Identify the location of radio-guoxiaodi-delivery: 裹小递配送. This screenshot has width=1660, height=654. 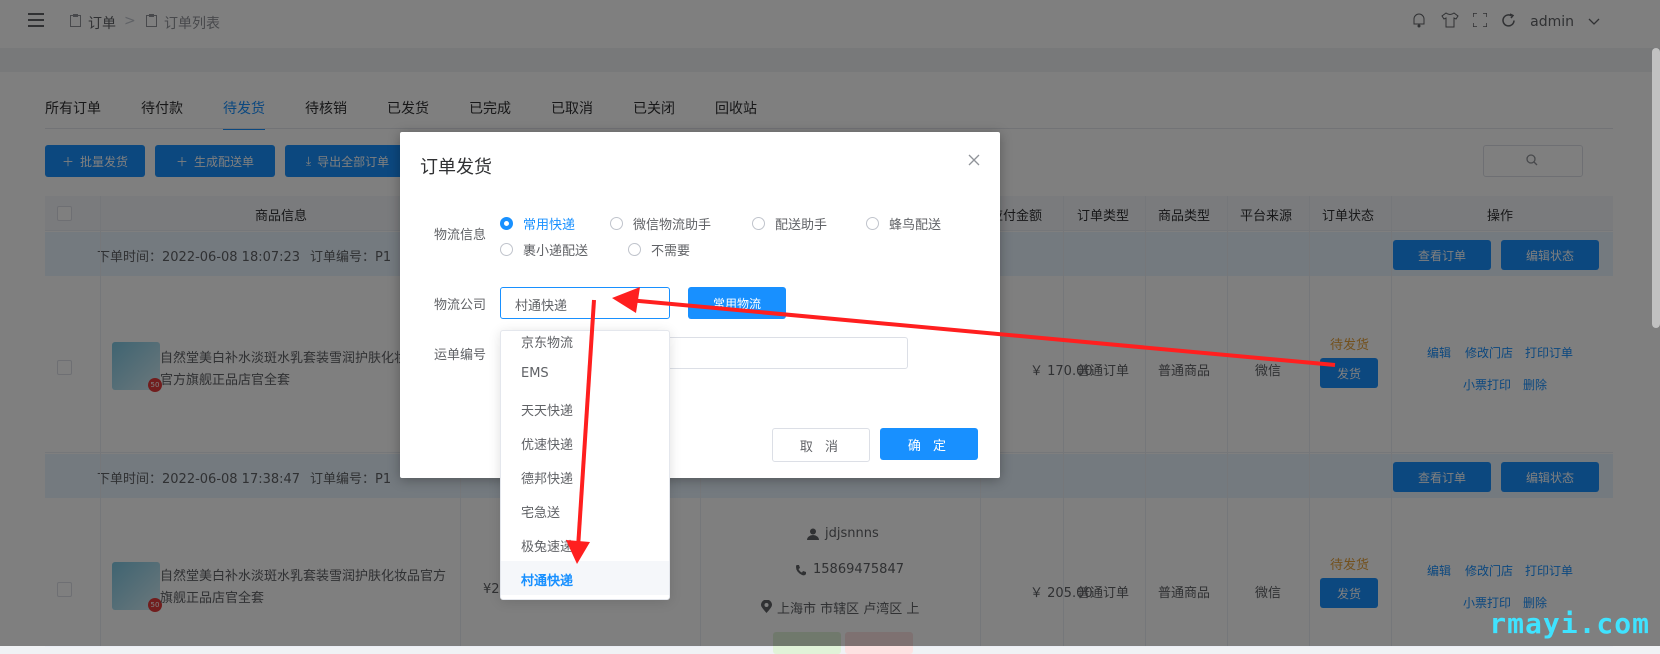
(544, 249).